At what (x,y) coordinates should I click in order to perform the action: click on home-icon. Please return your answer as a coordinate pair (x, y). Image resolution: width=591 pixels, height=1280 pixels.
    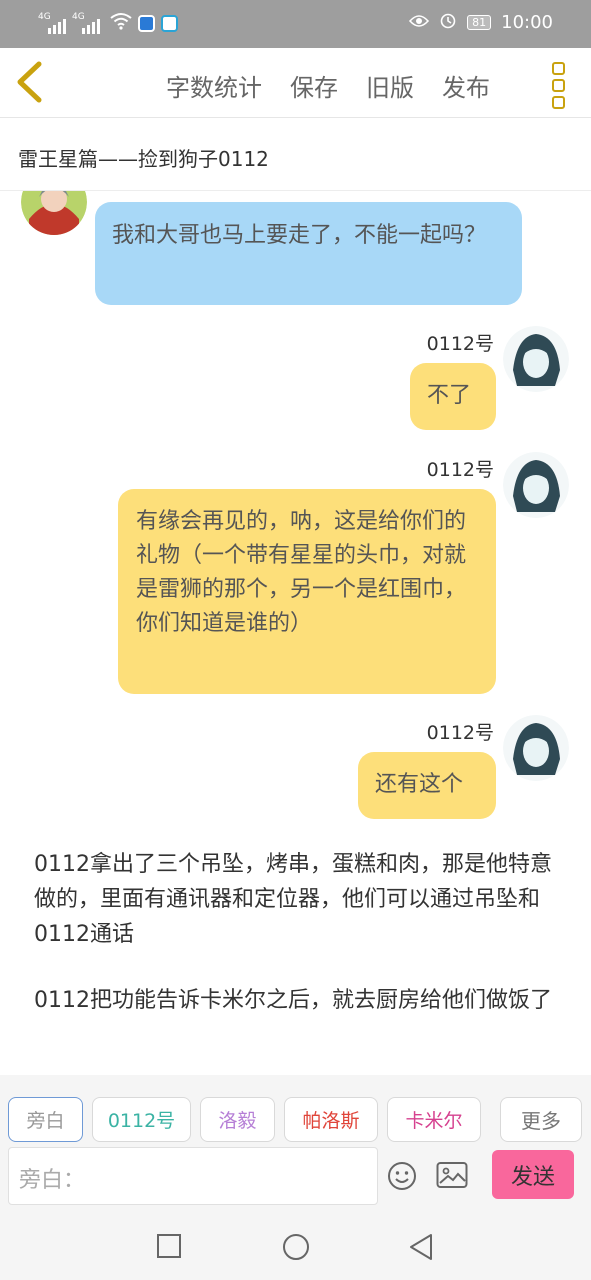
    Looking at the image, I should click on (296, 1249).